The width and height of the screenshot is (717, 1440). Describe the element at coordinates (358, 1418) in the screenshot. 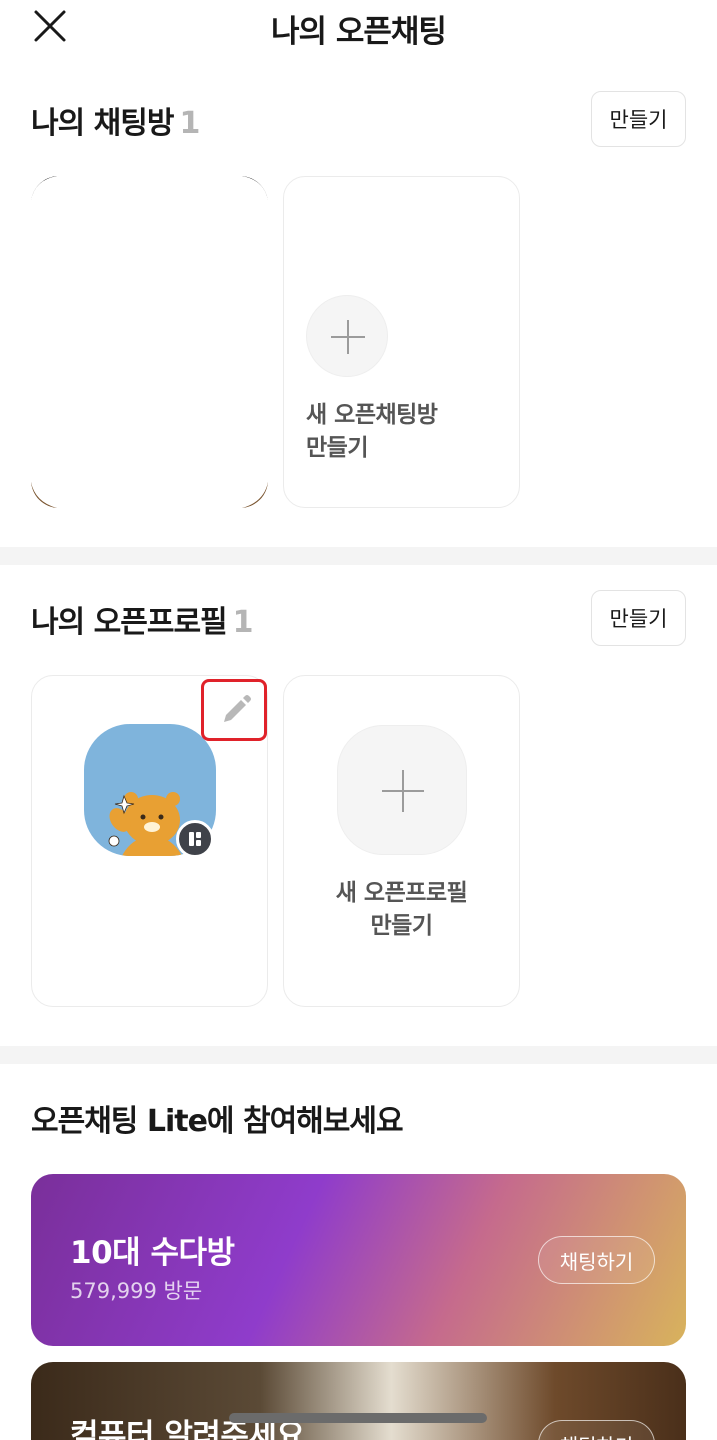

I see `home-indicator` at that location.